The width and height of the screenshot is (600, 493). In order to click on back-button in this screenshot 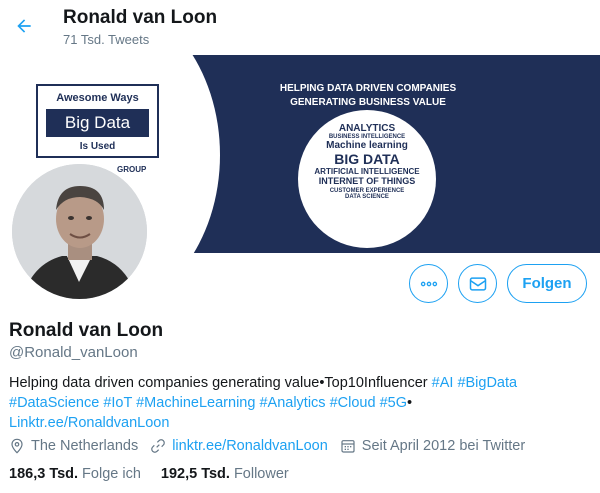, I will do `click(24, 26)`.